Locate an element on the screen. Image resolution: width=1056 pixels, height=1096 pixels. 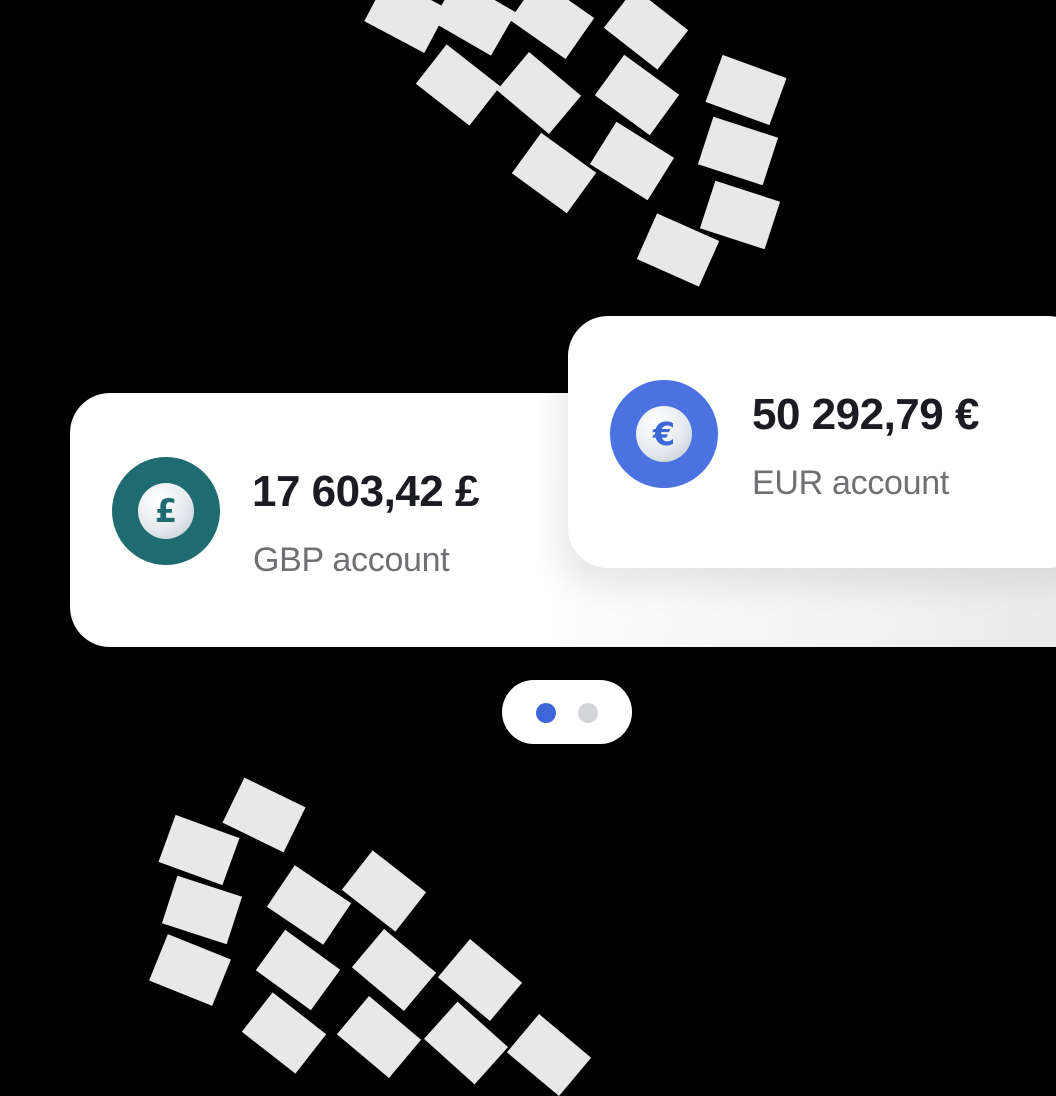
euro-coin-icon: € is located at coordinates (664, 434).